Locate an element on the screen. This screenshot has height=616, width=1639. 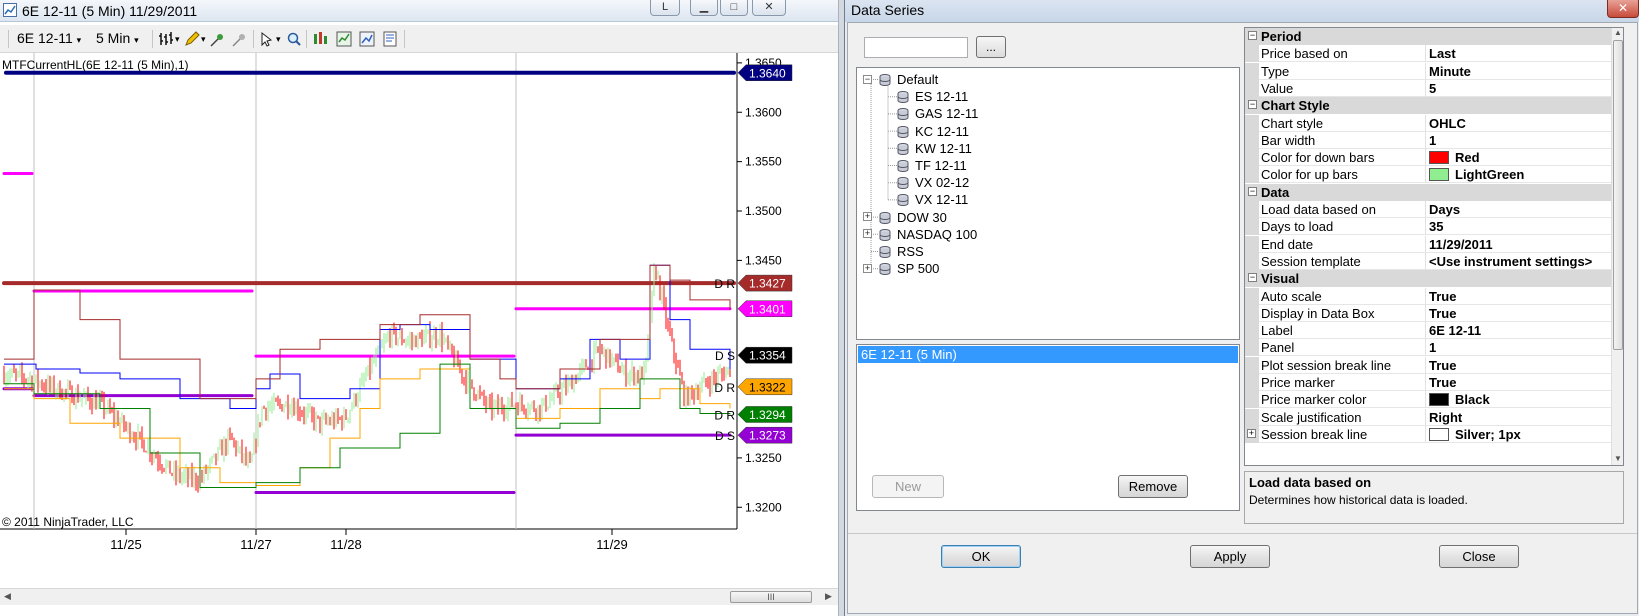
maximize-button: □ is located at coordinates (734, 8).